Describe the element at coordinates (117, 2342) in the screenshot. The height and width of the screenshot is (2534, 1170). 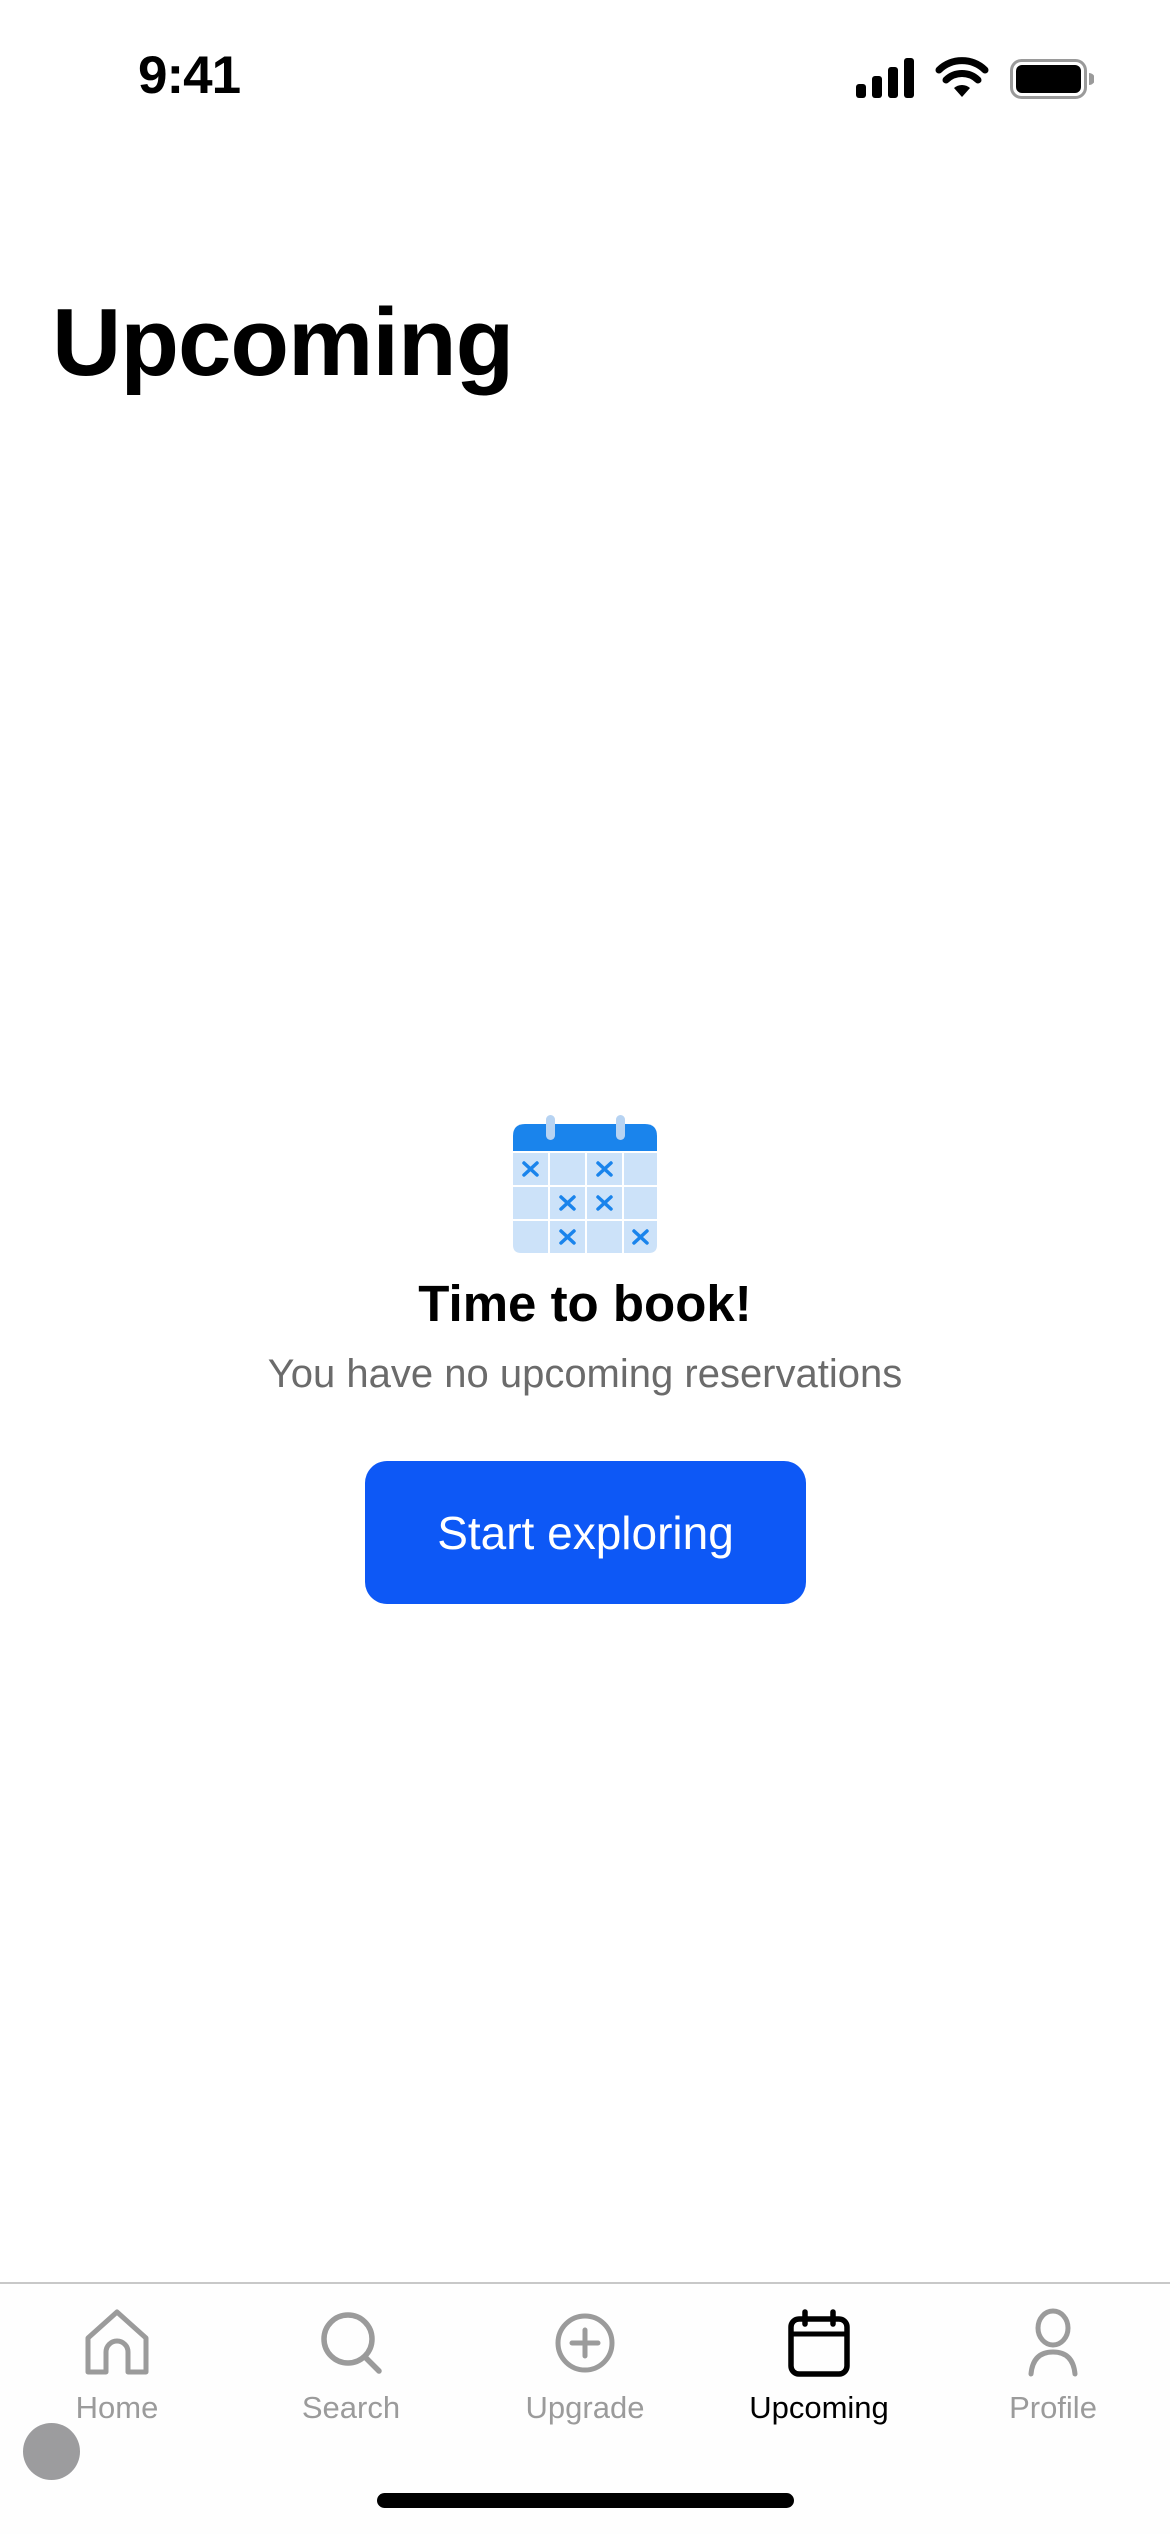
I see `home-icon` at that location.